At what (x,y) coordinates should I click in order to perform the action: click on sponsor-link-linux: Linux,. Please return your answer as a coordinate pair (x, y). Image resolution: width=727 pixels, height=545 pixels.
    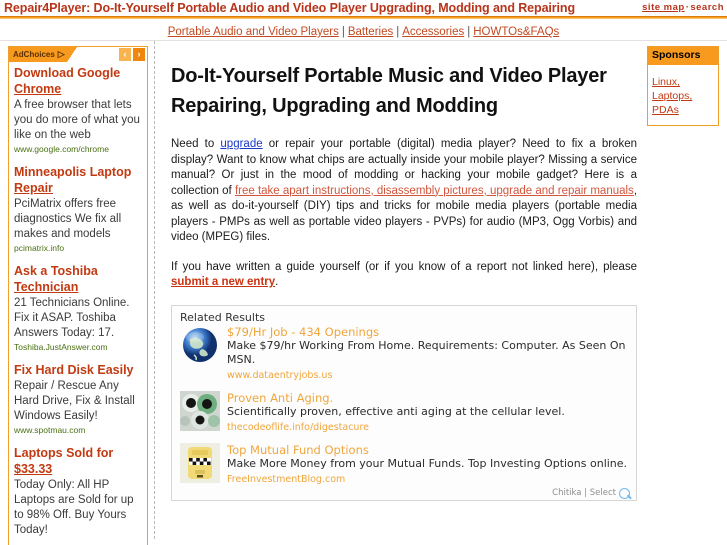
    Looking at the image, I should click on (683, 82).